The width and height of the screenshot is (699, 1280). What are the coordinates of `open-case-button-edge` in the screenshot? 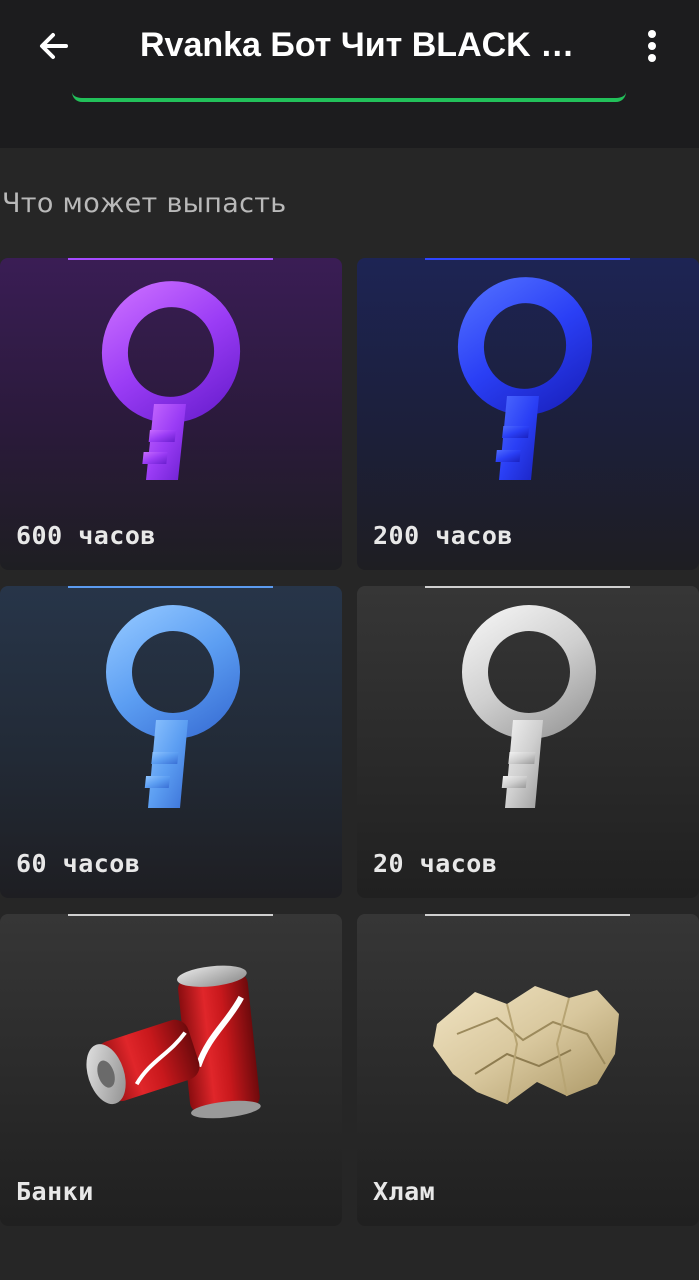 It's located at (349, 97).